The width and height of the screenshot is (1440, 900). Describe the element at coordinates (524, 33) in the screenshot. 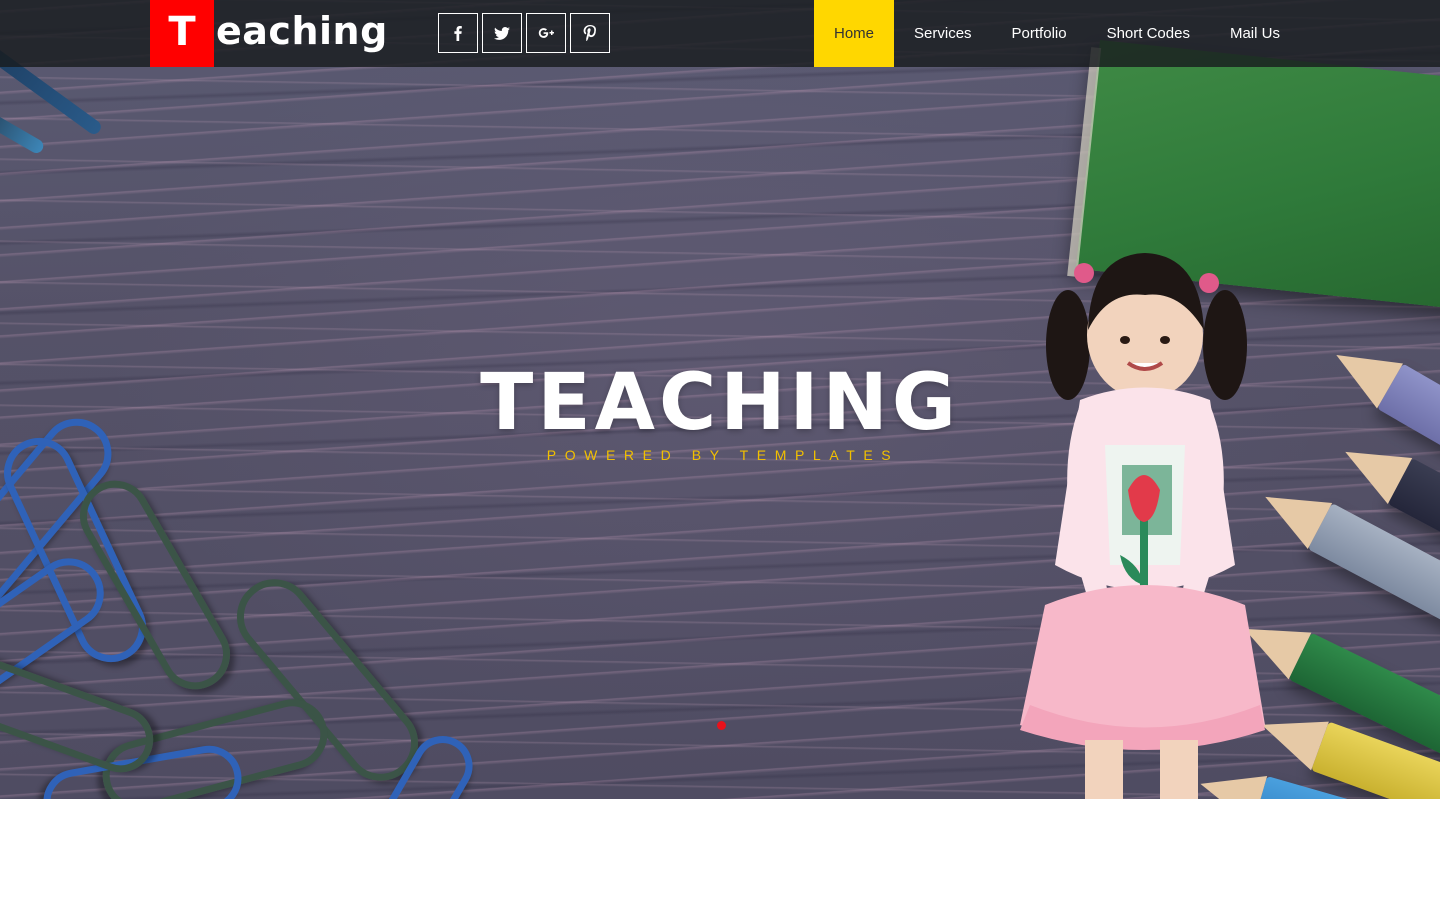

I see `social-links` at that location.